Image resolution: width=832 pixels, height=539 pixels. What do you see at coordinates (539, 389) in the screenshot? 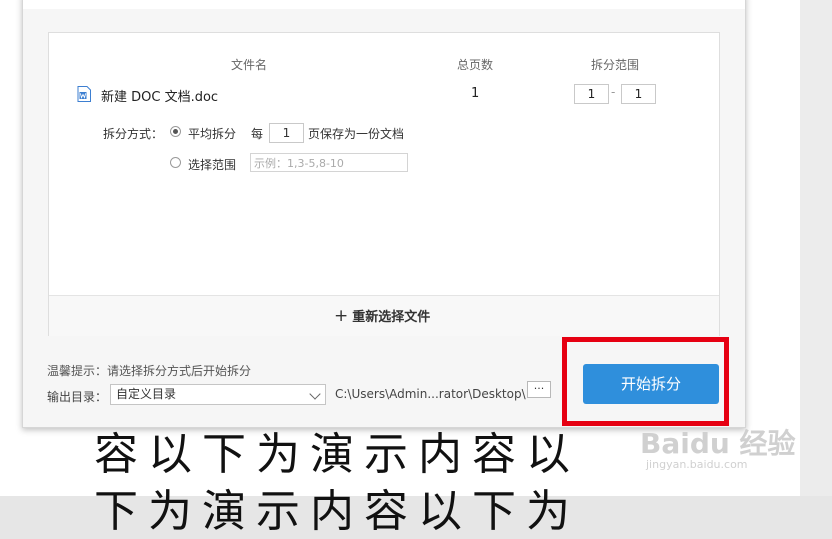
I see `browse-button: ···` at bounding box center [539, 389].